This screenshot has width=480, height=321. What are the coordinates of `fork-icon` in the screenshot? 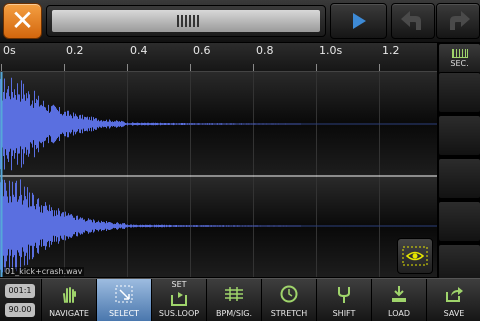 It's located at (344, 295).